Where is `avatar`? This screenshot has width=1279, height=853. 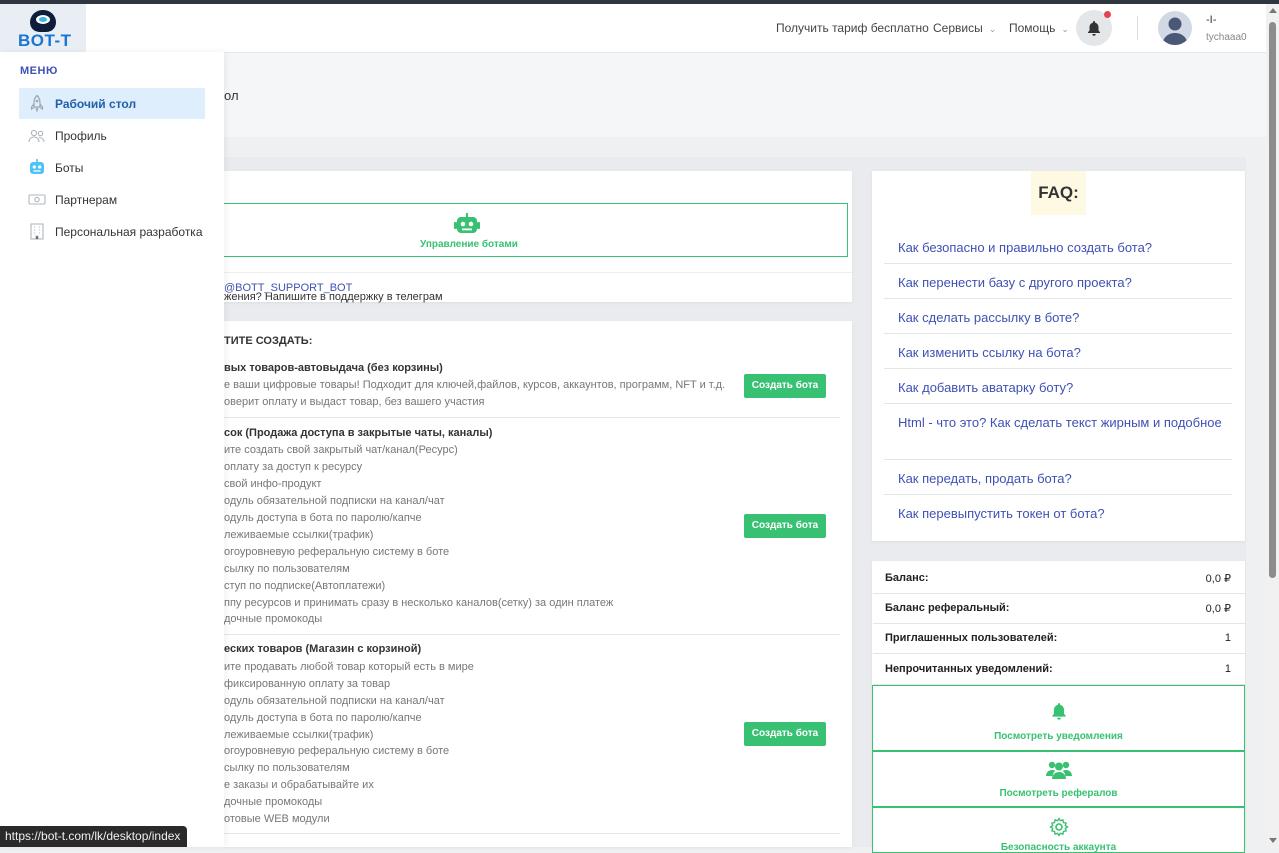
avatar is located at coordinates (1175, 28).